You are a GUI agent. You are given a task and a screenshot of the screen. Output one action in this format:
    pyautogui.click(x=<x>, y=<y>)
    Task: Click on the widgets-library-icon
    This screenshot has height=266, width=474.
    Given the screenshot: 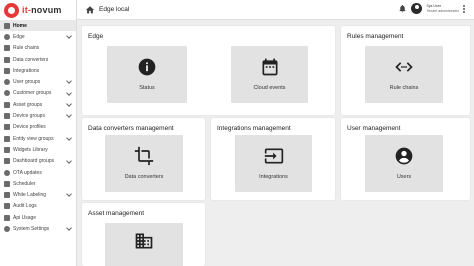 What is the action you would take?
    pyautogui.click(x=7, y=149)
    